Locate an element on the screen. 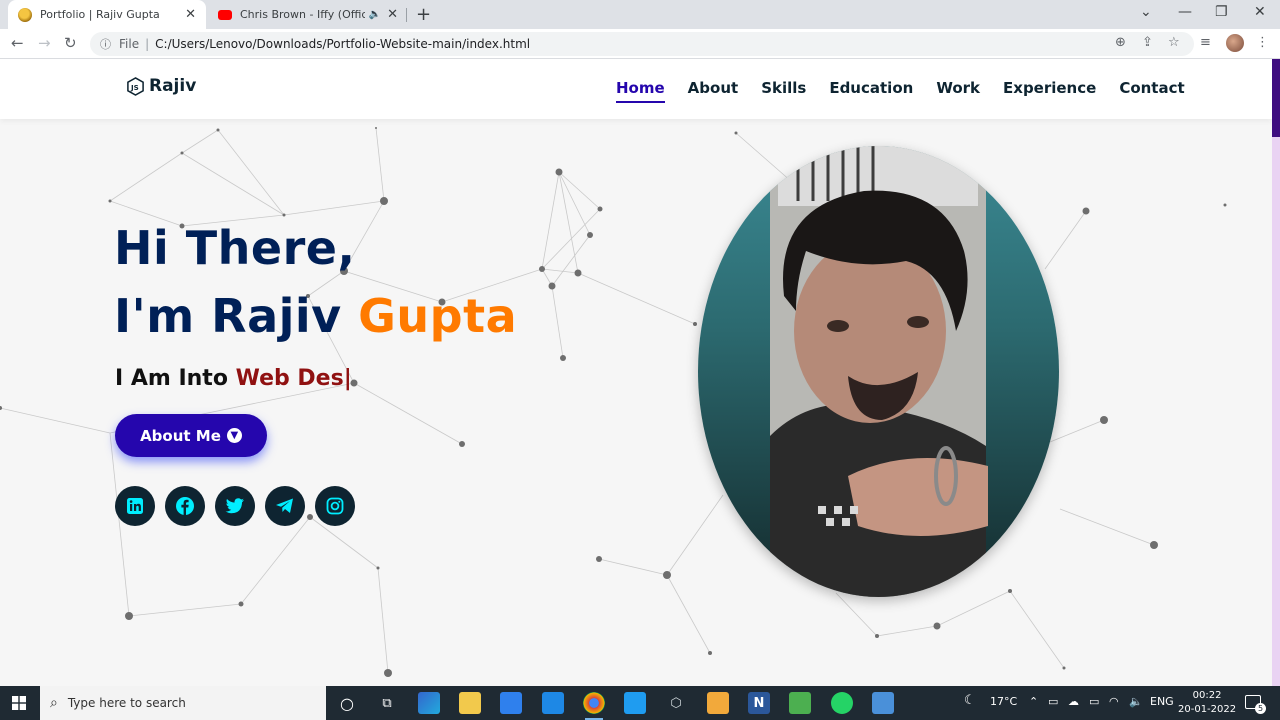  nav-experience: Experience is located at coordinates (1049, 91).